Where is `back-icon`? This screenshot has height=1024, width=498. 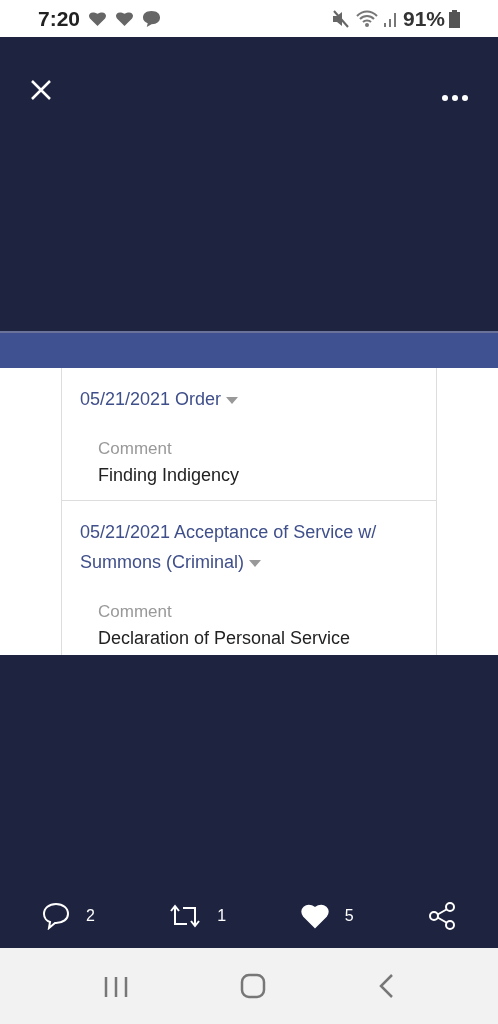
back-icon is located at coordinates (386, 986).